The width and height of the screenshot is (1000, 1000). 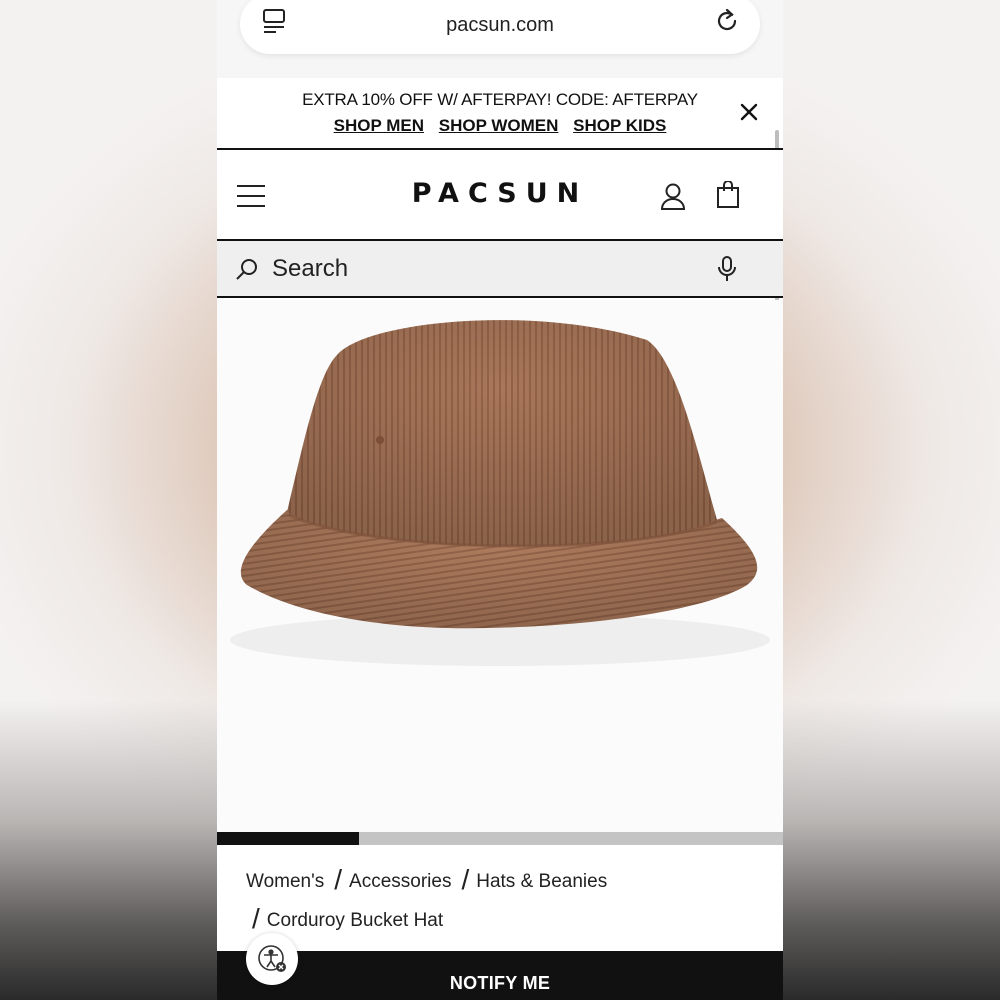 I want to click on search-bar, so click(x=500, y=269).